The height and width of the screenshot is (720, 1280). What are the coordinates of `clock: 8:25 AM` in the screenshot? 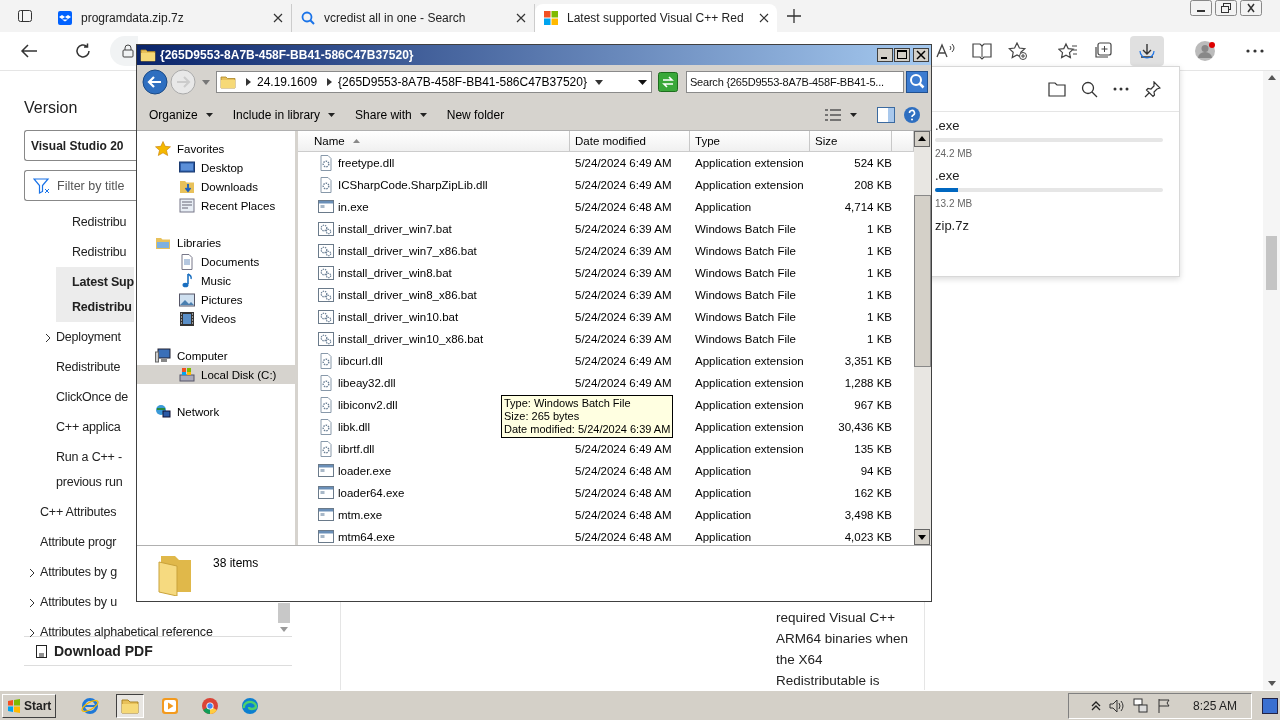 It's located at (1214, 705).